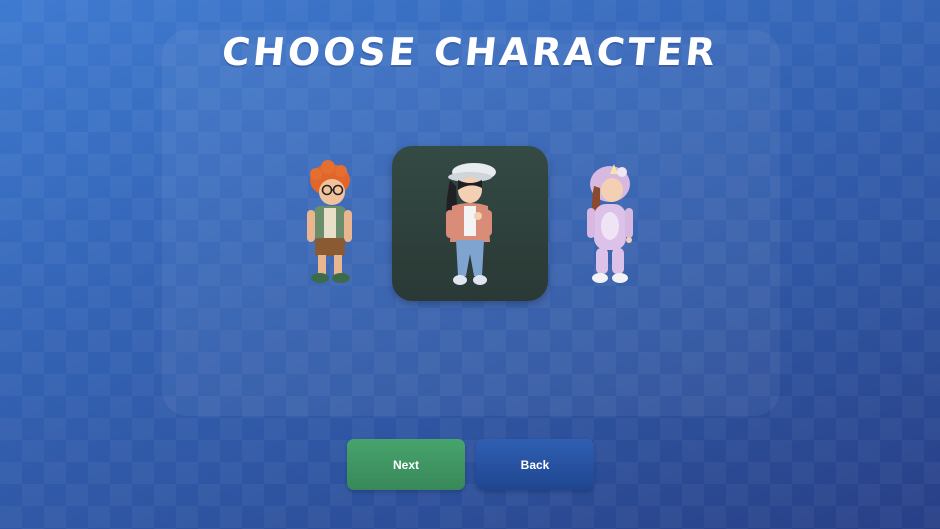 The height and width of the screenshot is (529, 940). I want to click on unicorn-girl-character-icon, so click(610, 223).